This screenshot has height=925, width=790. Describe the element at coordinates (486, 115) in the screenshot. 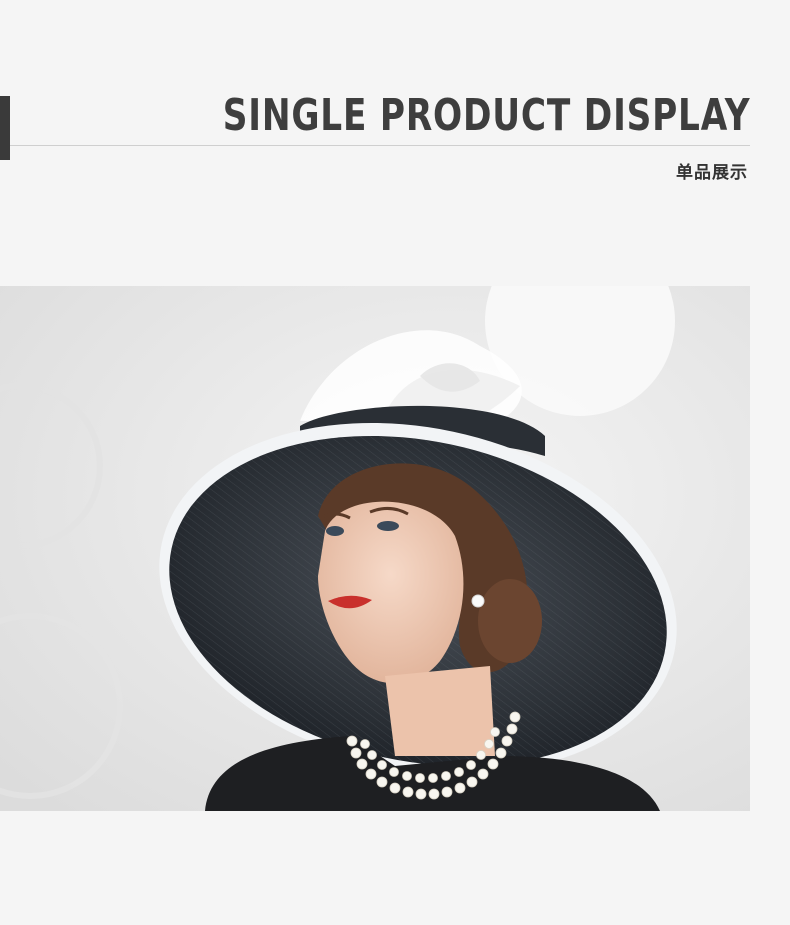

I see `section-title: SINGLE PRODUCT DISPLAY` at that location.